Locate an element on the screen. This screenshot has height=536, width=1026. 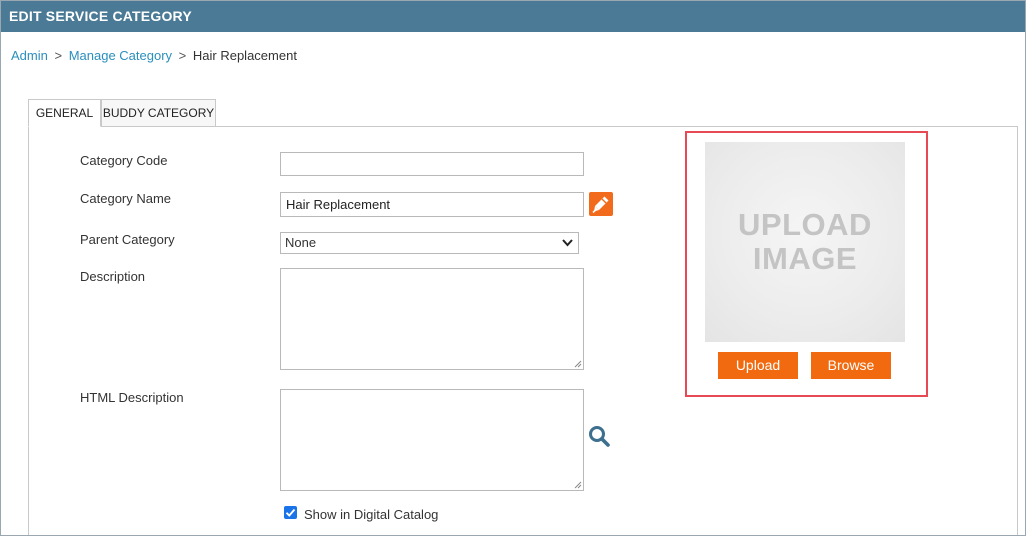
pen-edit-icon is located at coordinates (601, 204).